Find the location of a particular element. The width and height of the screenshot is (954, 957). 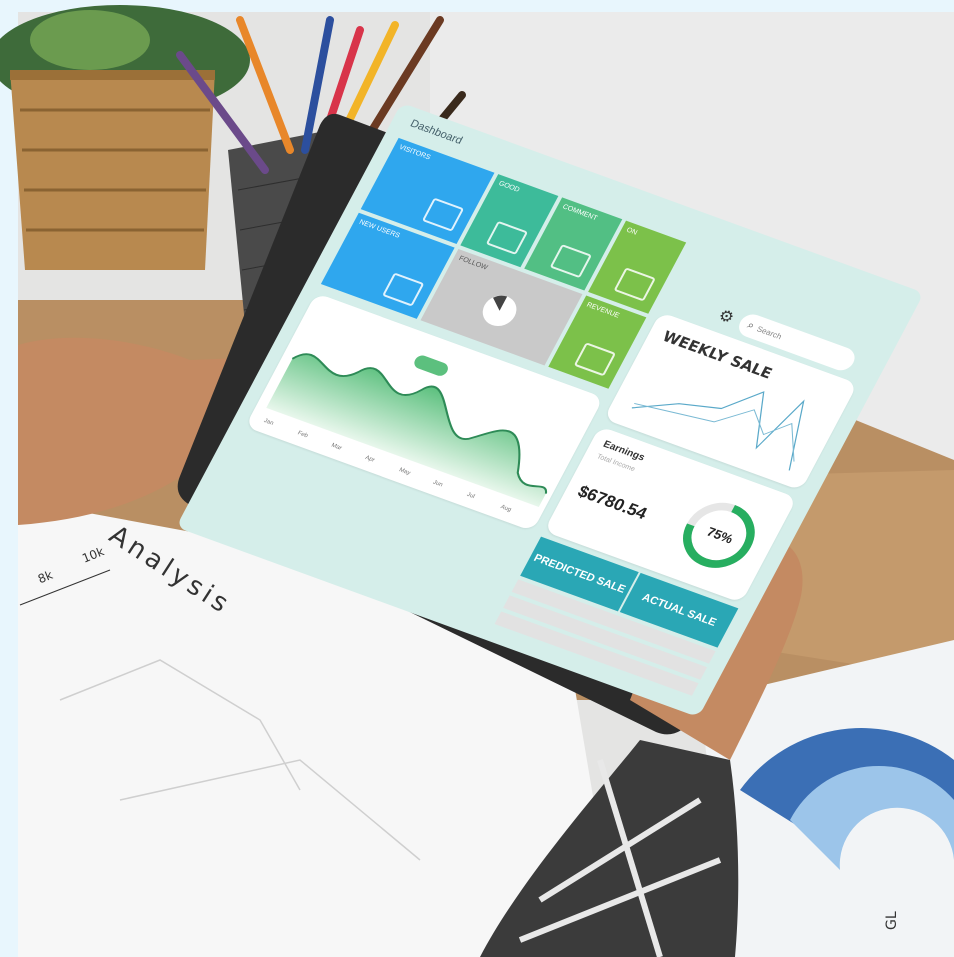

watermark: GL is located at coordinates (892, 920).